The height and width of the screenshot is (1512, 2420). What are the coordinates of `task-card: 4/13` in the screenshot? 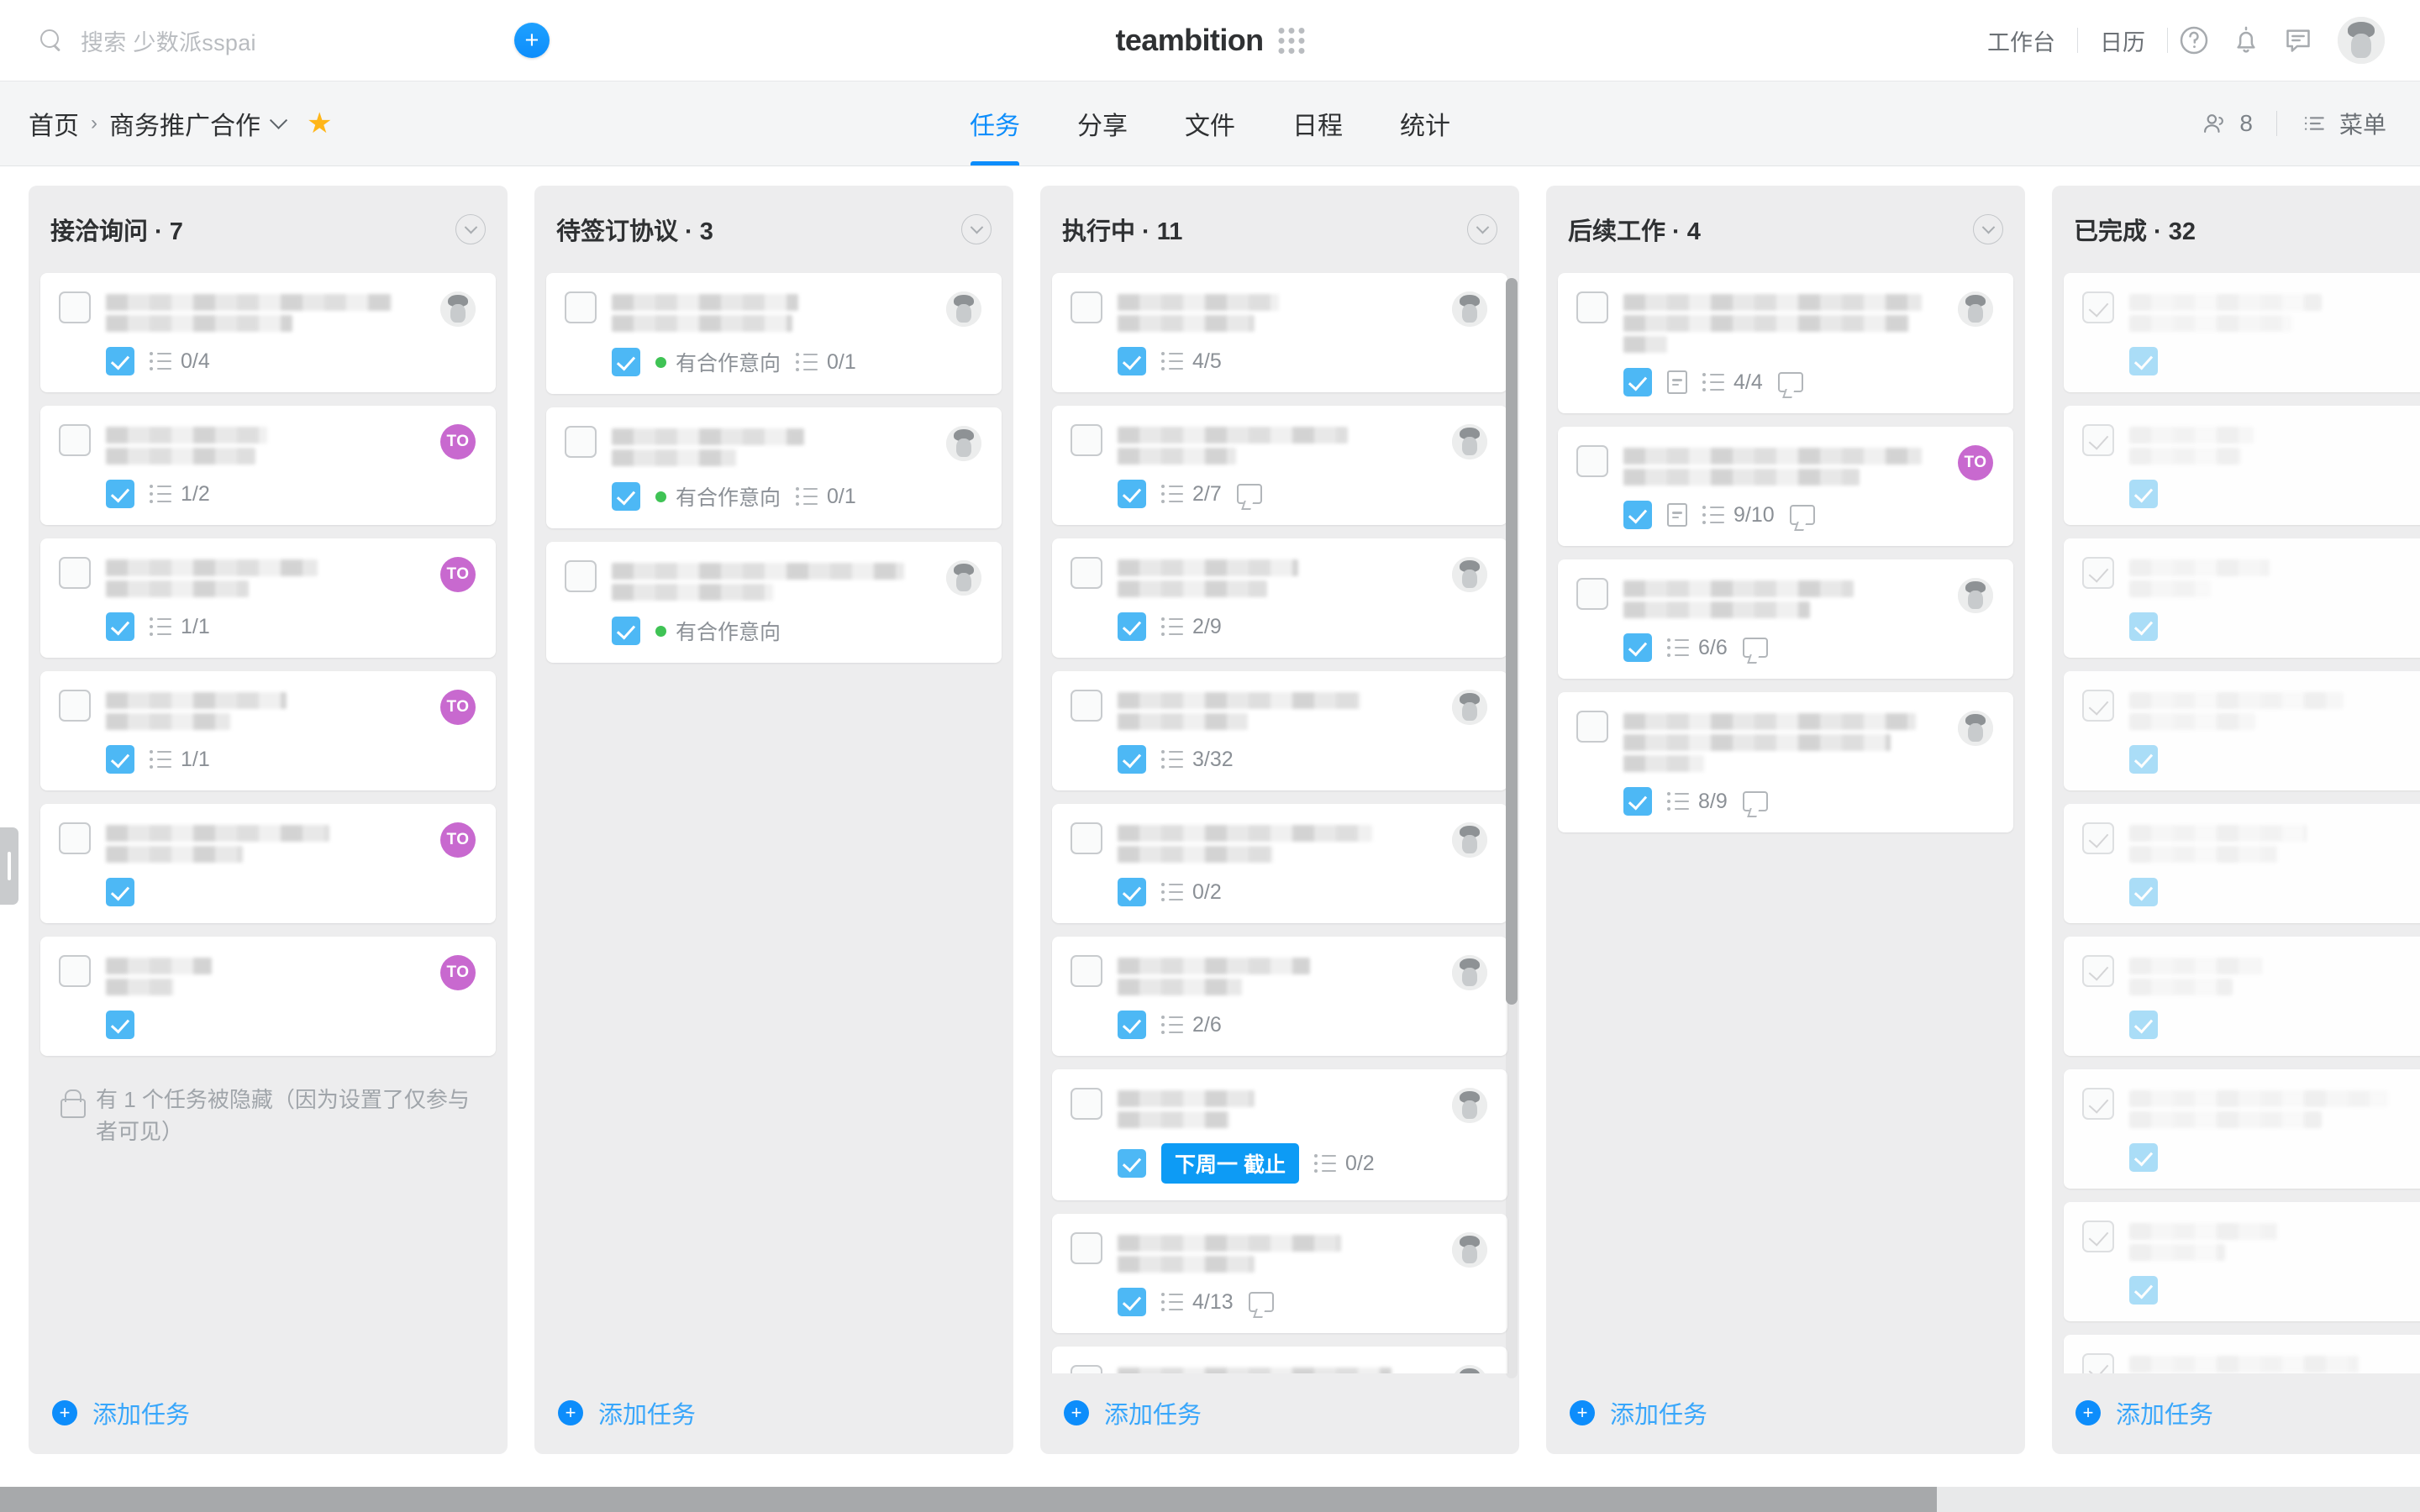 It's located at (1279, 1273).